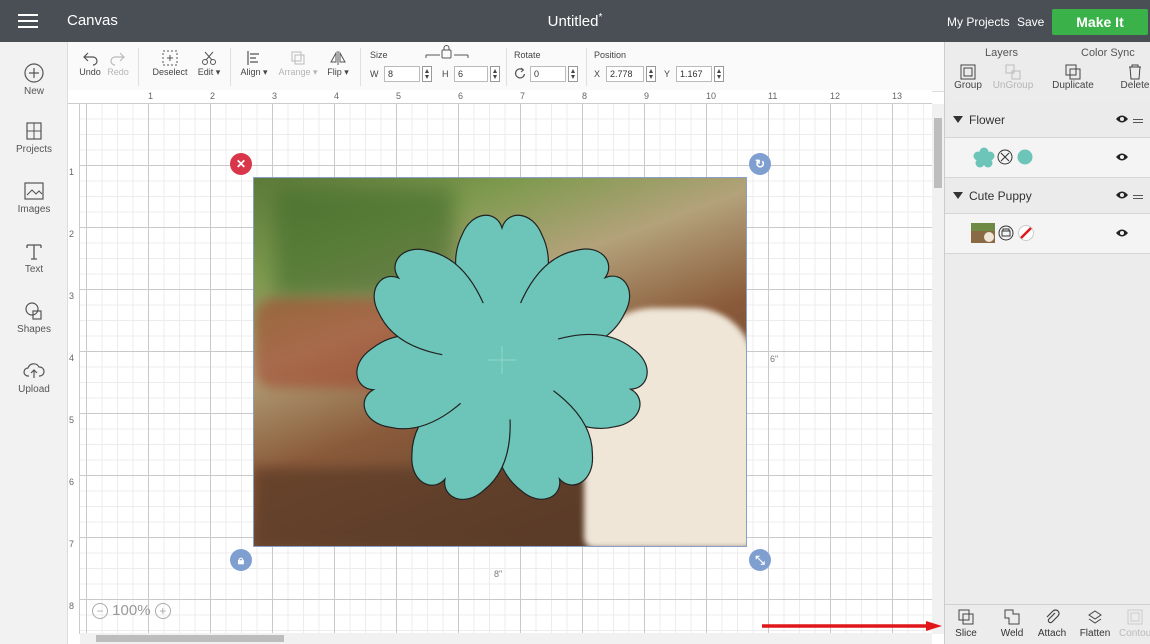 The width and height of the screenshot is (1150, 644). What do you see at coordinates (978, 22) in the screenshot?
I see `my-projects-link: My Projects` at bounding box center [978, 22].